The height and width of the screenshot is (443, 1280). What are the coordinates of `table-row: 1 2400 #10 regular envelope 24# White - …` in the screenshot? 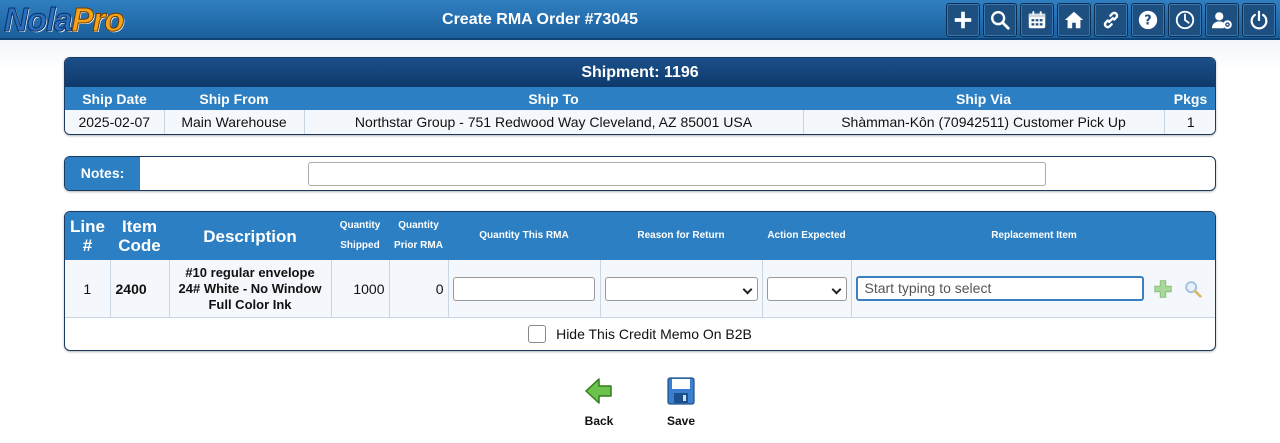 It's located at (640, 288).